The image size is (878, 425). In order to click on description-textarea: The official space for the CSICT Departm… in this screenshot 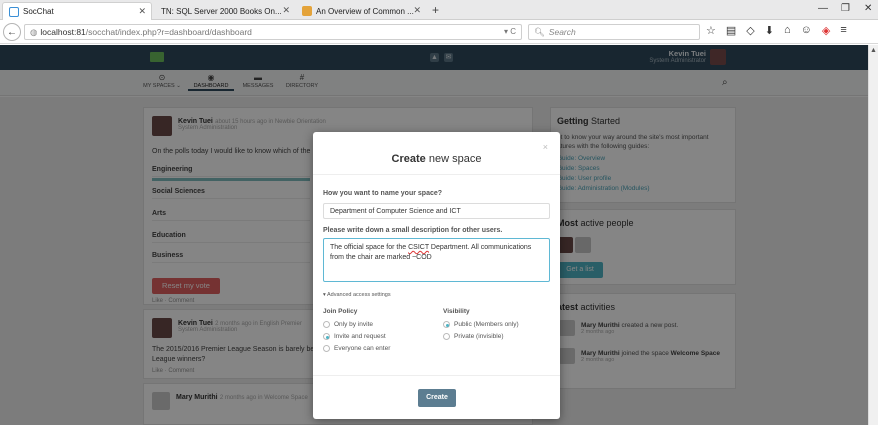, I will do `click(436, 260)`.